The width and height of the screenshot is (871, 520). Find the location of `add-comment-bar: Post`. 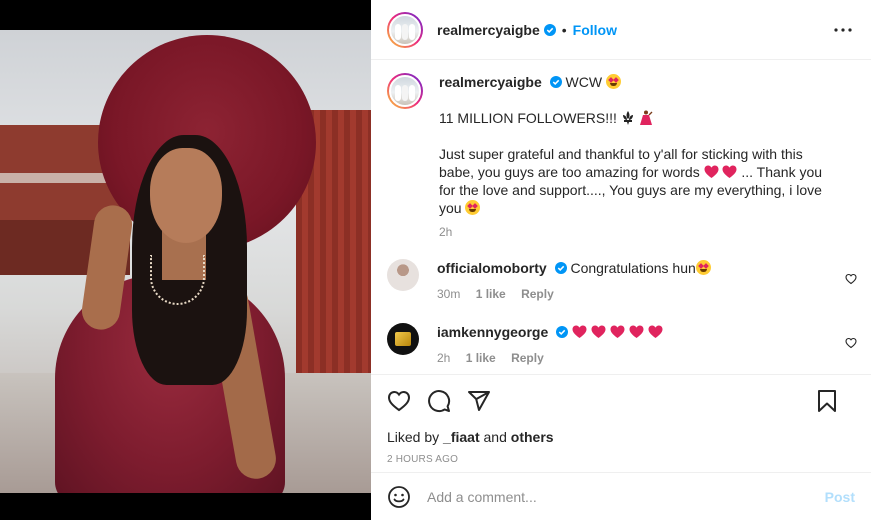

add-comment-bar: Post is located at coordinates (621, 496).